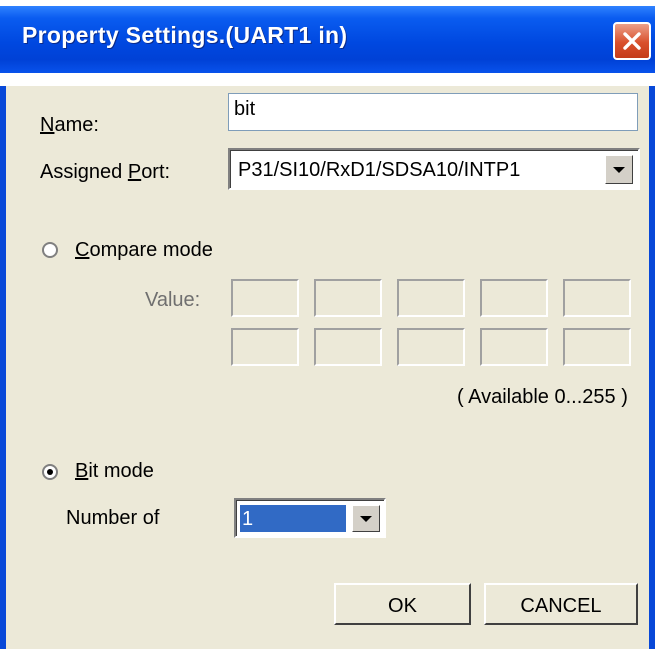 The width and height of the screenshot is (655, 649). What do you see at coordinates (433, 112) in the screenshot?
I see `name-input: bit` at bounding box center [433, 112].